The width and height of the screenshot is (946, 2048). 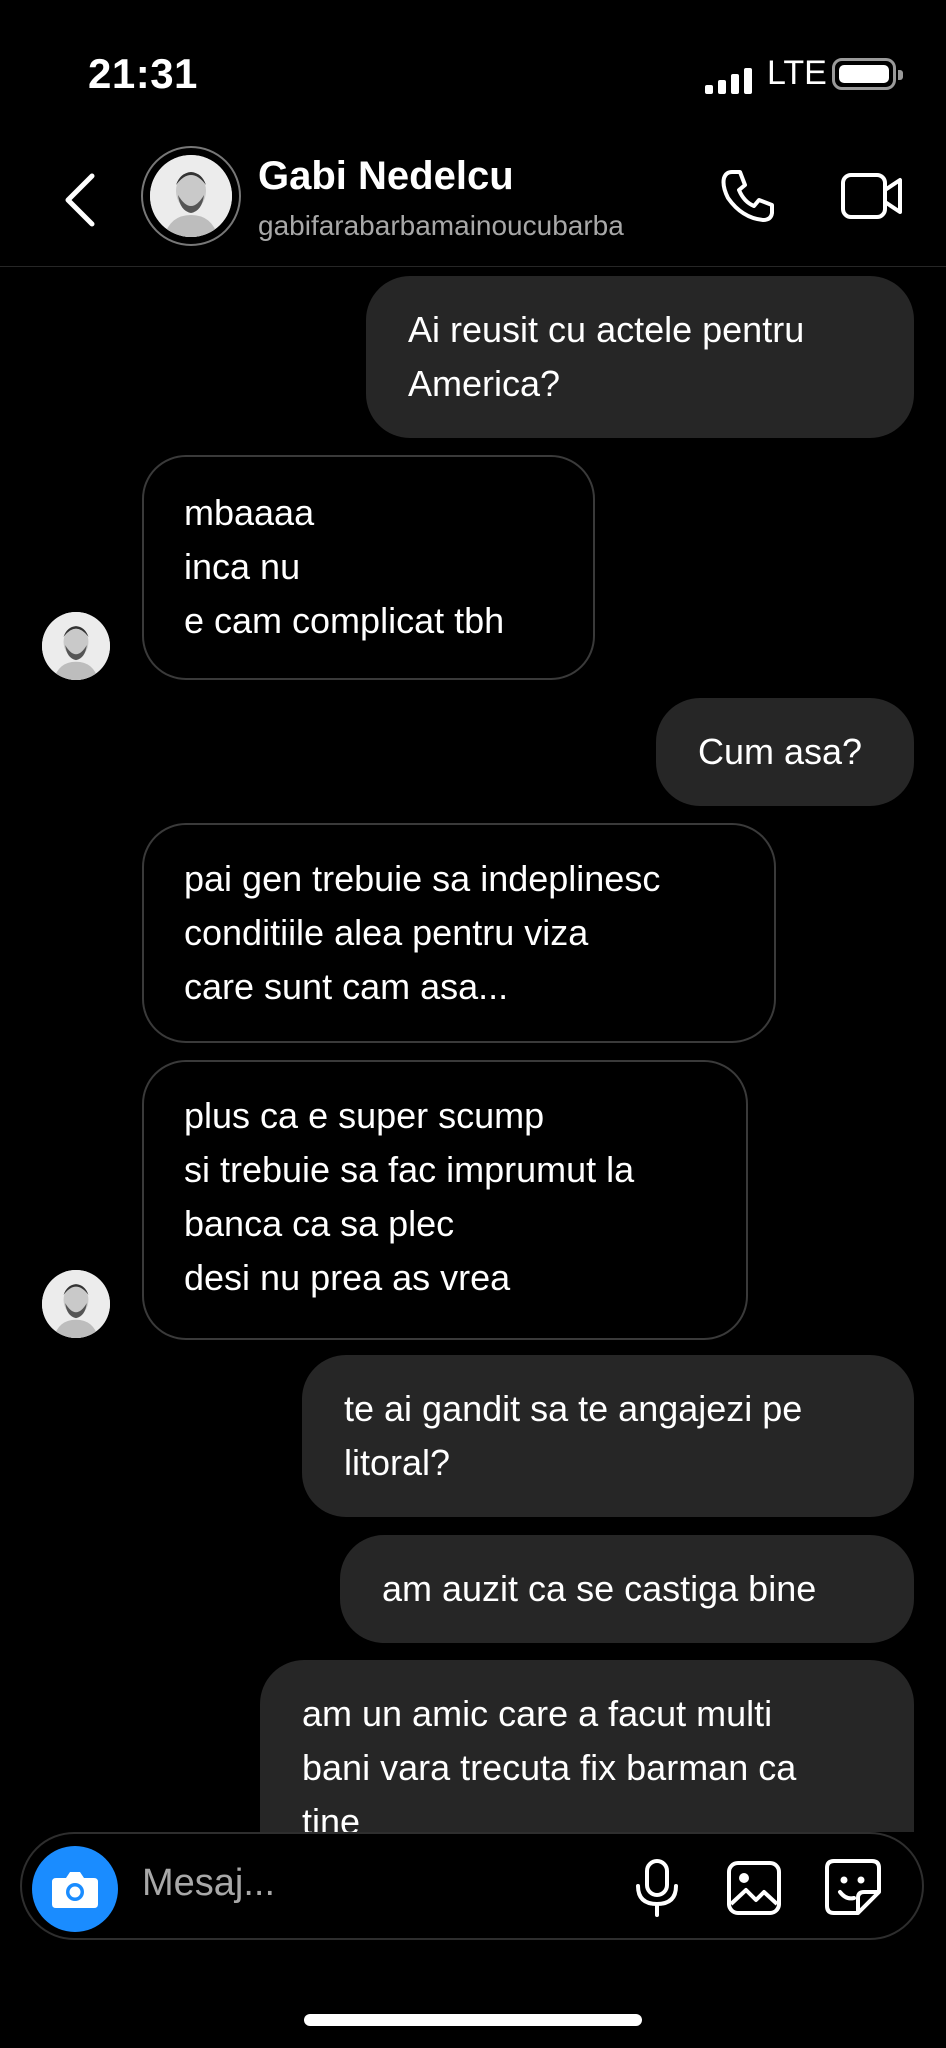 What do you see at coordinates (872, 196) in the screenshot?
I see `video-camera-icon` at bounding box center [872, 196].